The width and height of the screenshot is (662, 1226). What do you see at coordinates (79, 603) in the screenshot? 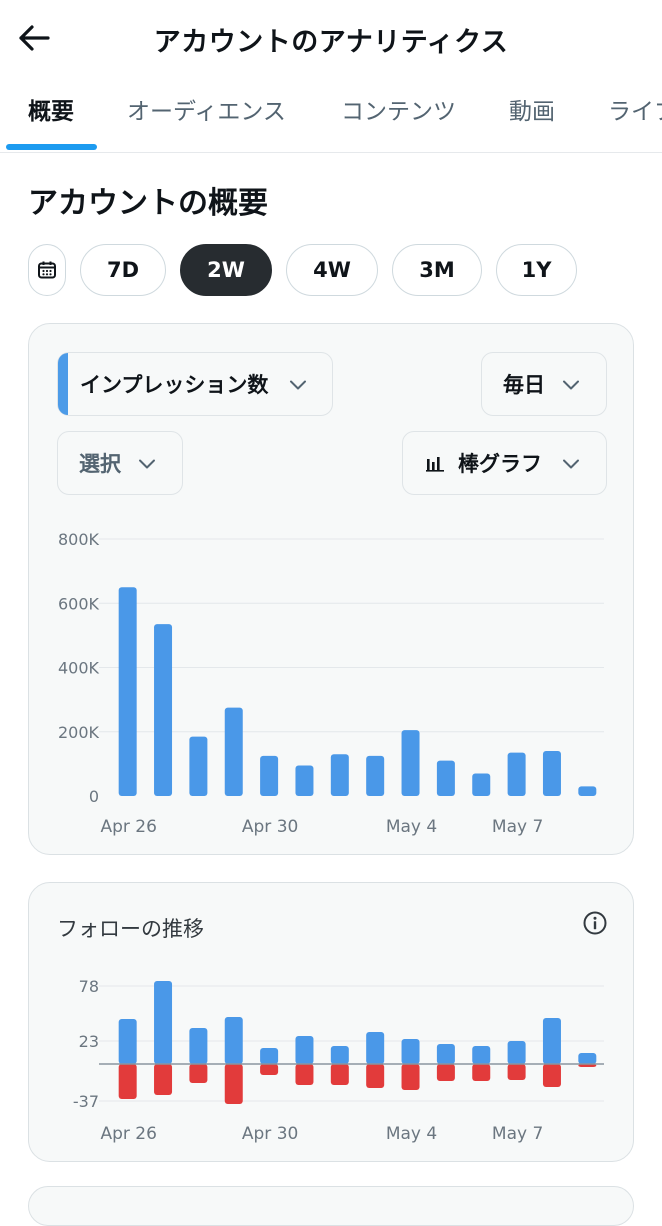
I see `y-tick-label: 600K` at bounding box center [79, 603].